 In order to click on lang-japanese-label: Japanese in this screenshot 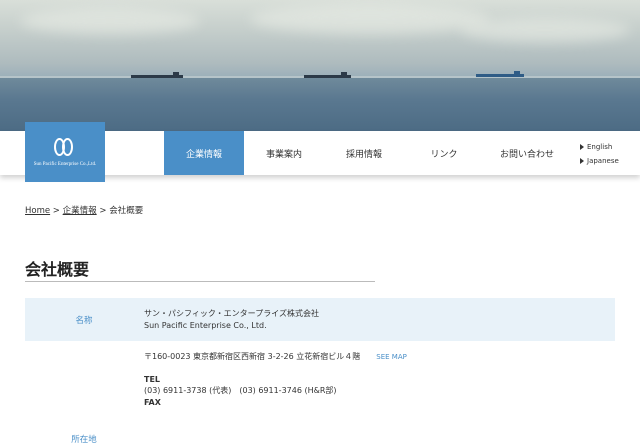, I will do `click(603, 161)`.